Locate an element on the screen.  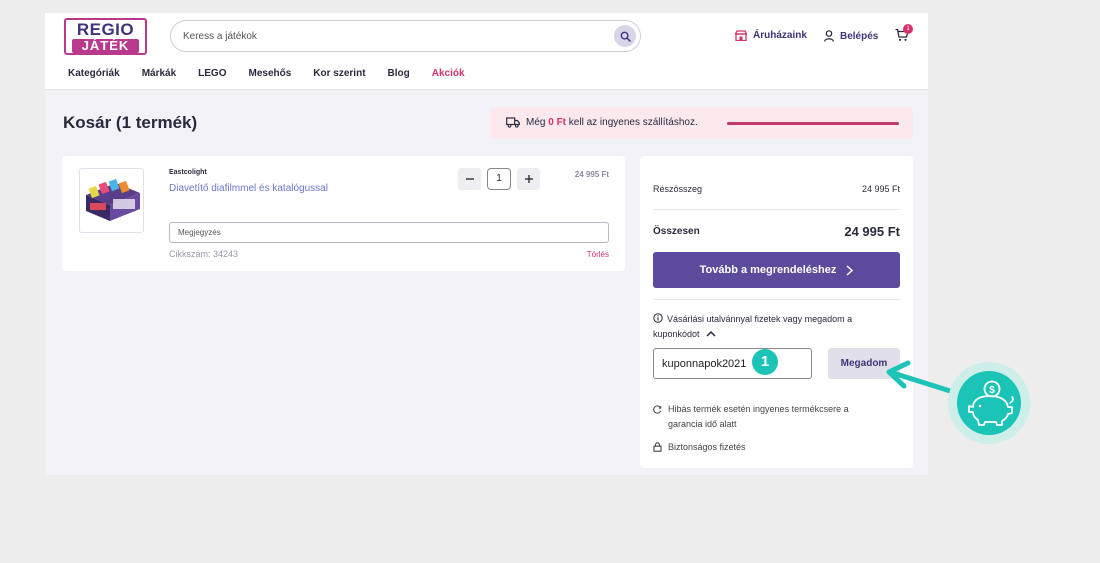
subtotal-label: Részösszeg is located at coordinates (678, 189).